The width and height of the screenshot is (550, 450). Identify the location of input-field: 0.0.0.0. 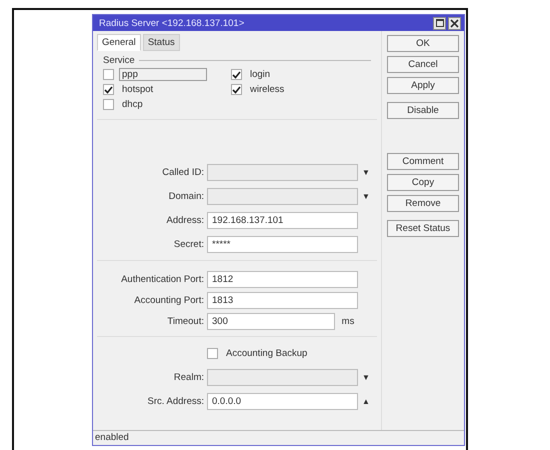
(282, 401).